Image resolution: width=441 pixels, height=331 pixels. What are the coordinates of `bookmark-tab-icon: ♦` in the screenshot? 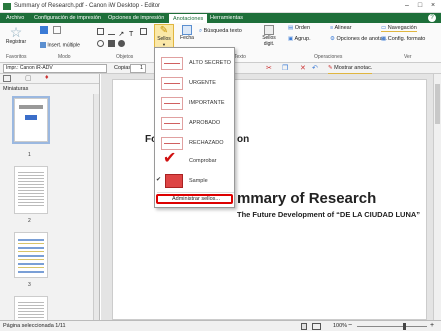 It's located at (47, 77).